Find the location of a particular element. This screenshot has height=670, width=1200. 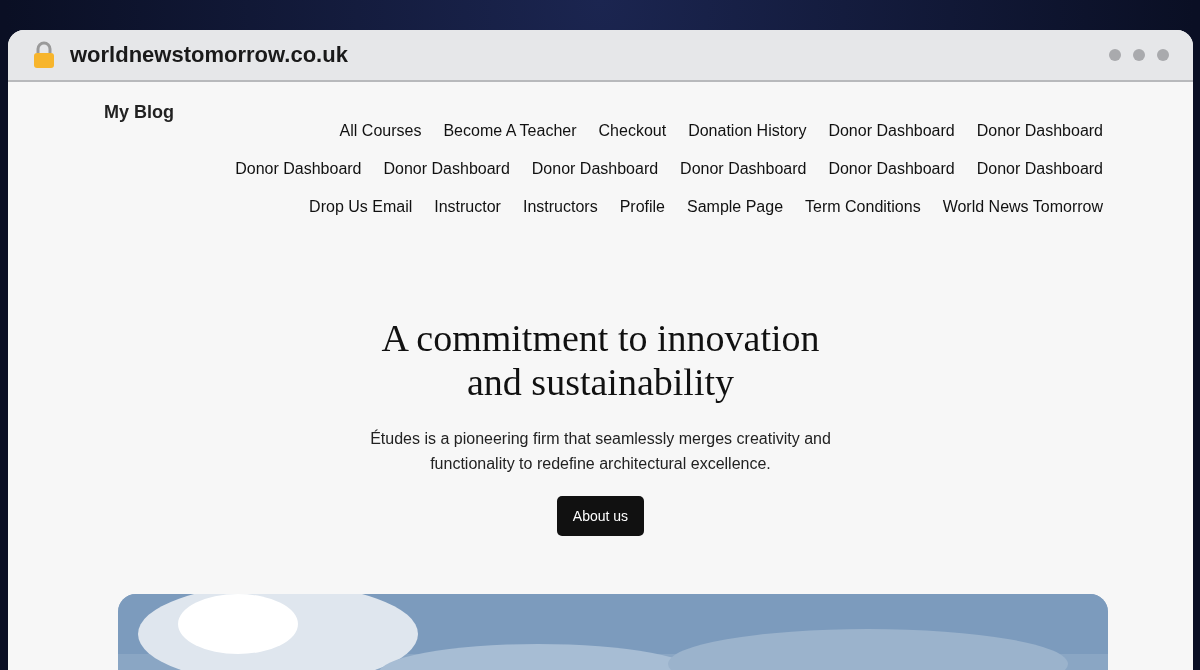

about-button: About us is located at coordinates (600, 516).